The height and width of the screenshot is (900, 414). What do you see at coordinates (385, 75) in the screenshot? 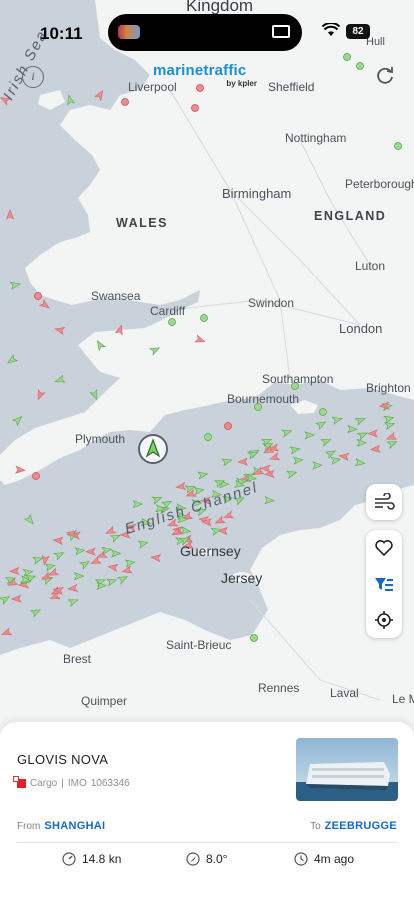
I see `refresh-icon` at bounding box center [385, 75].